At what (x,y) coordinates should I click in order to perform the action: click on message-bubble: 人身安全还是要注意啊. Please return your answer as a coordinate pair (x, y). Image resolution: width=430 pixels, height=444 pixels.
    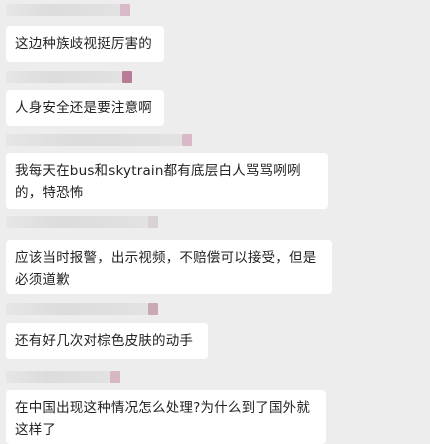
    Looking at the image, I should click on (85, 108).